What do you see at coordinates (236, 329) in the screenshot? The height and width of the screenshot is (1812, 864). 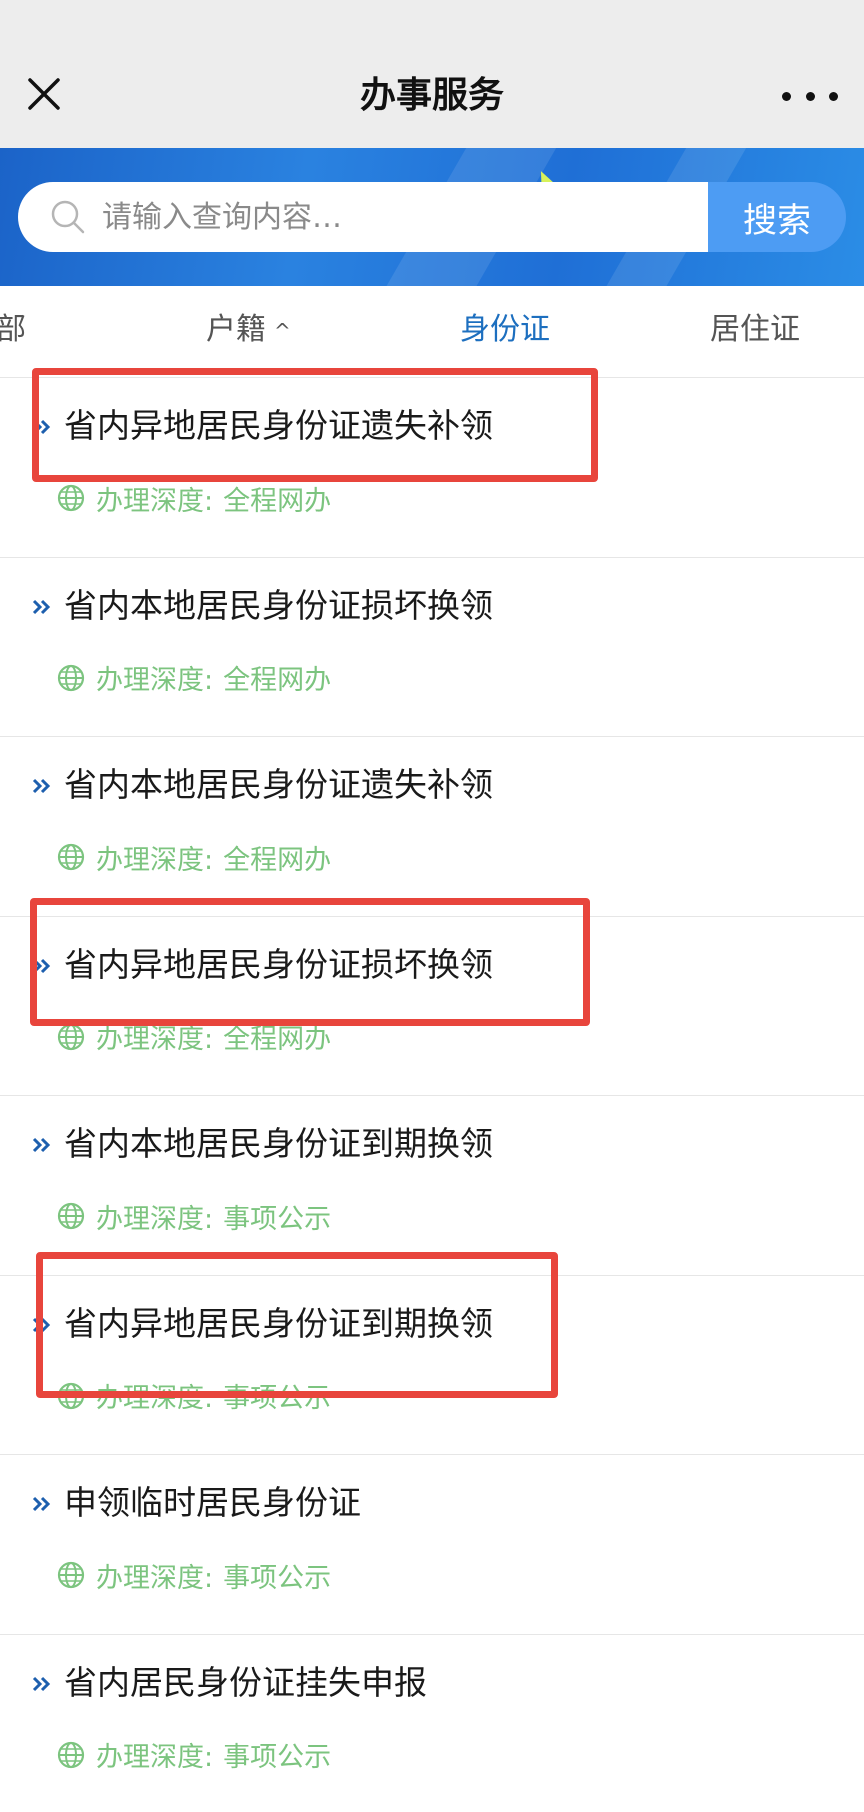 I see `tab-label: 户籍` at bounding box center [236, 329].